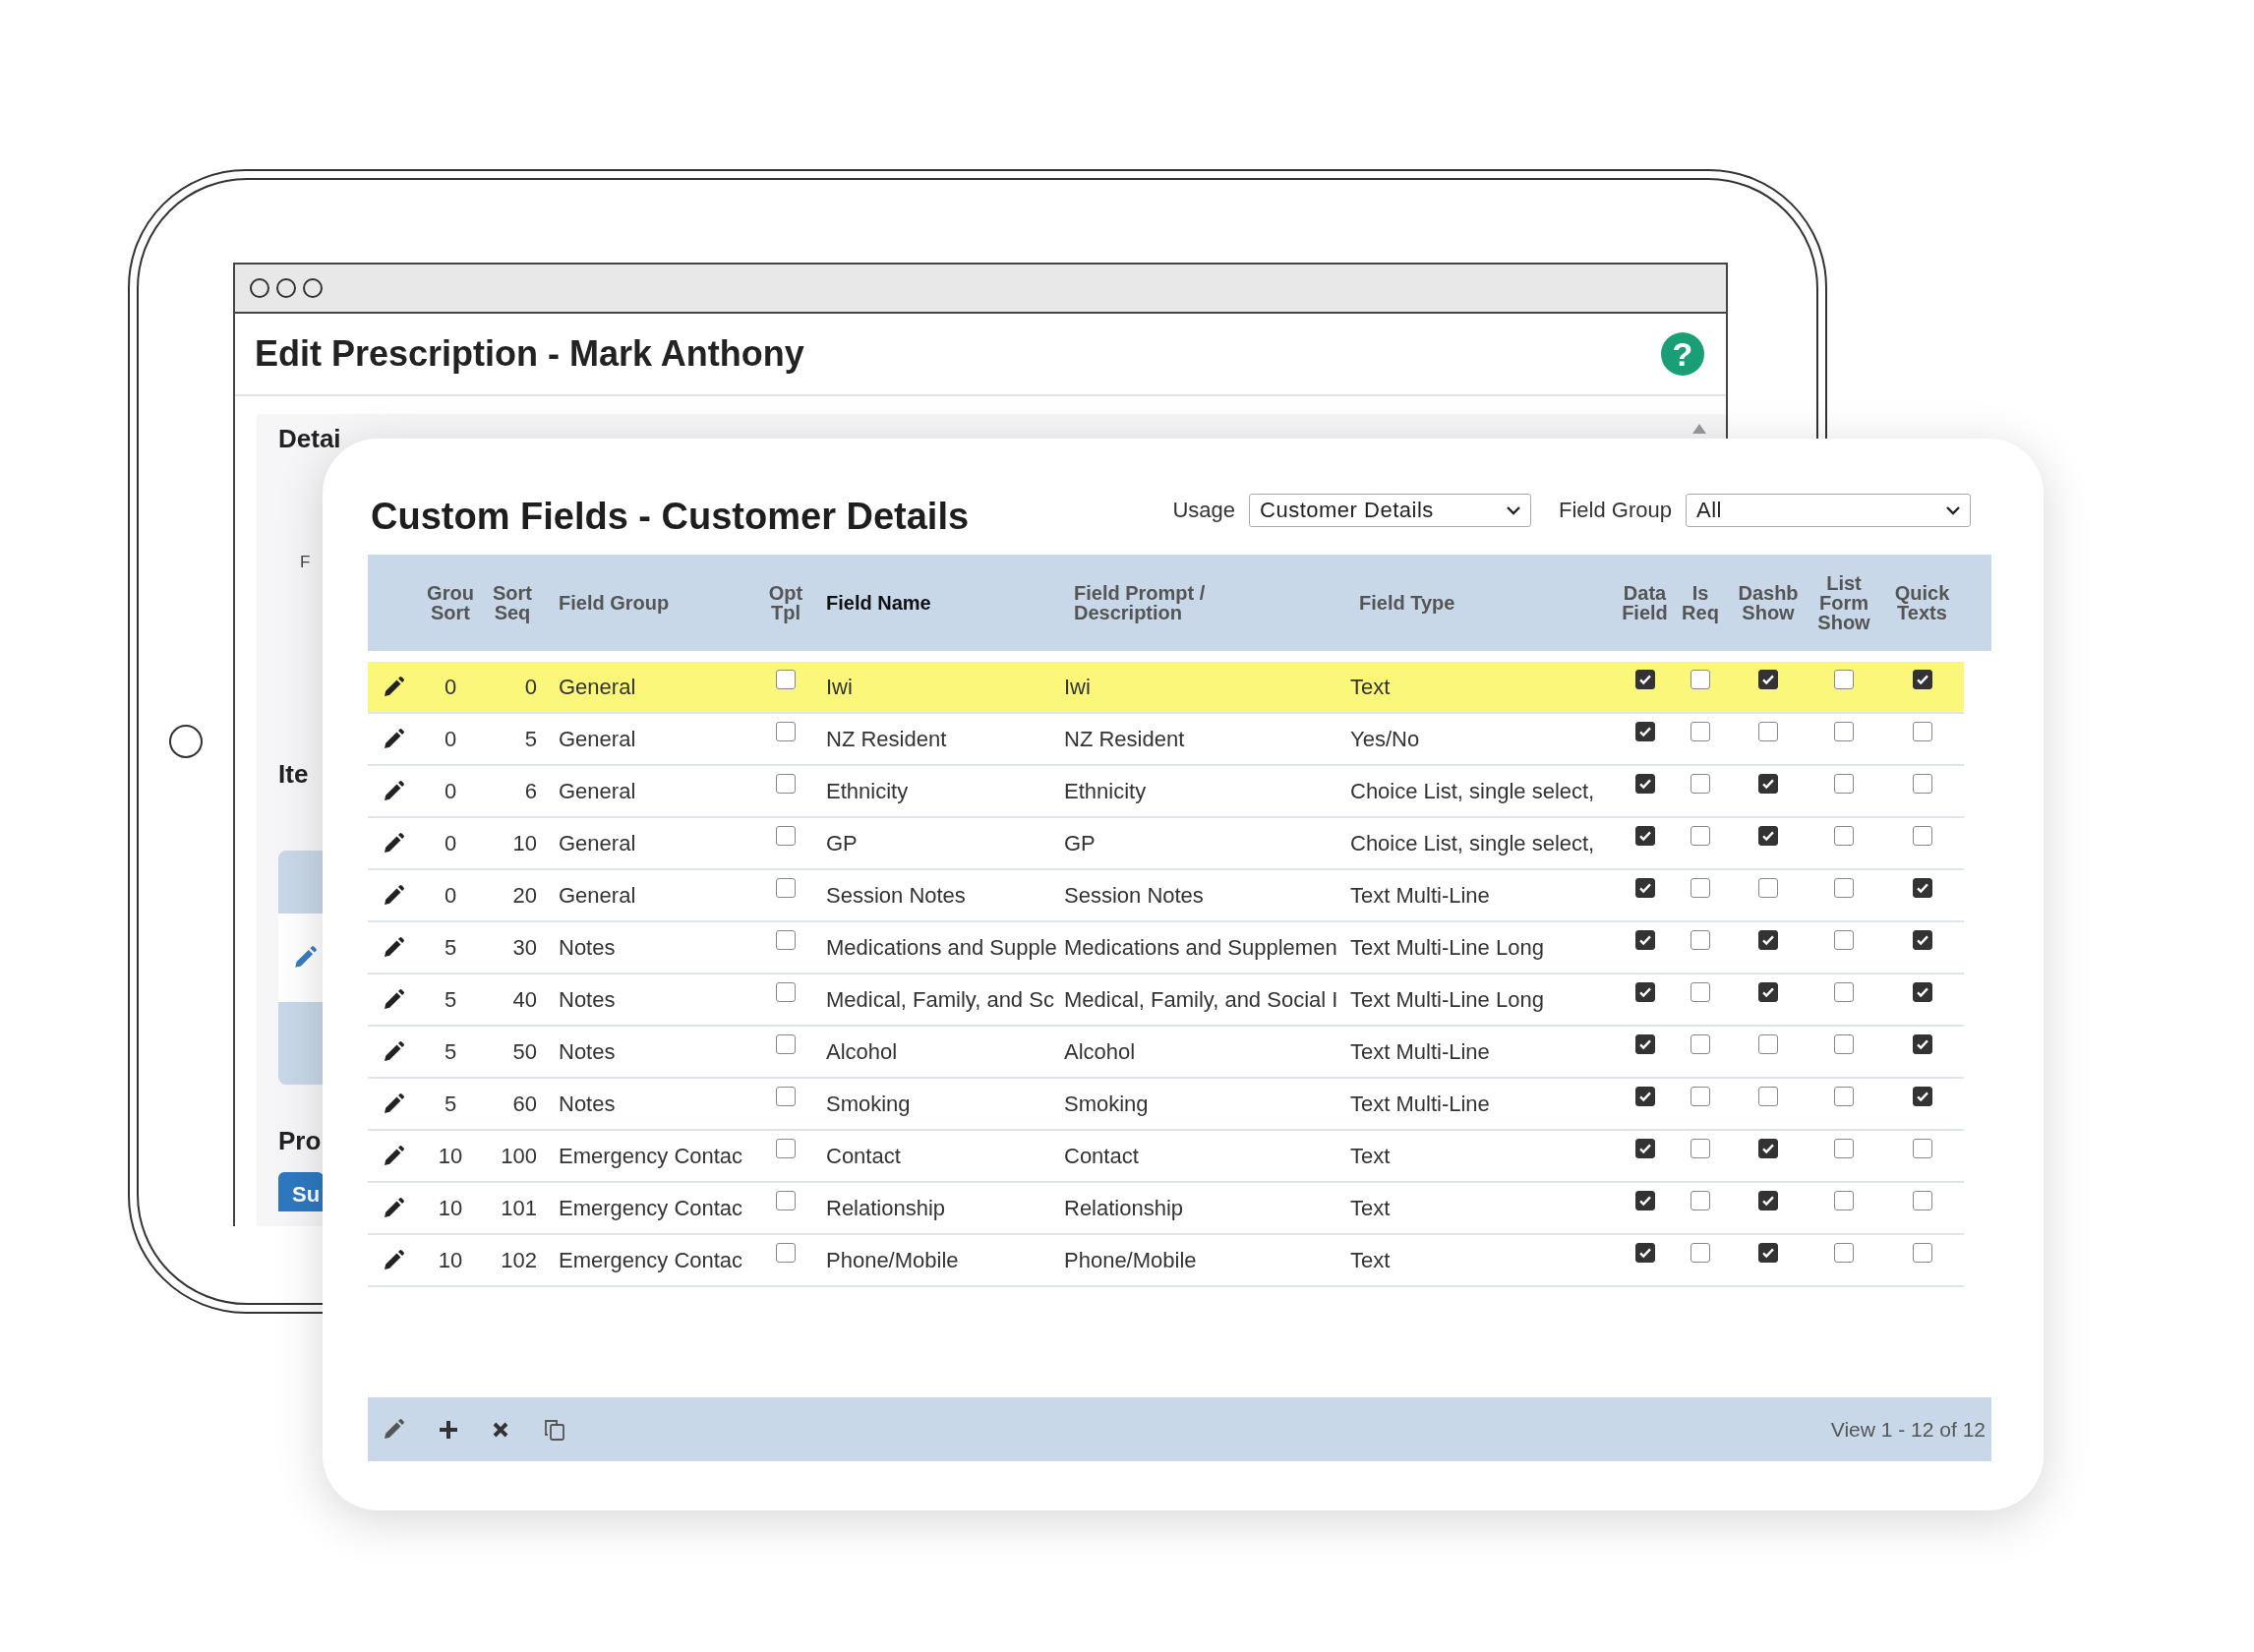 This screenshot has width=2254, height=1652. What do you see at coordinates (1769, 602) in the screenshot?
I see `column-header: Dashb Show` at bounding box center [1769, 602].